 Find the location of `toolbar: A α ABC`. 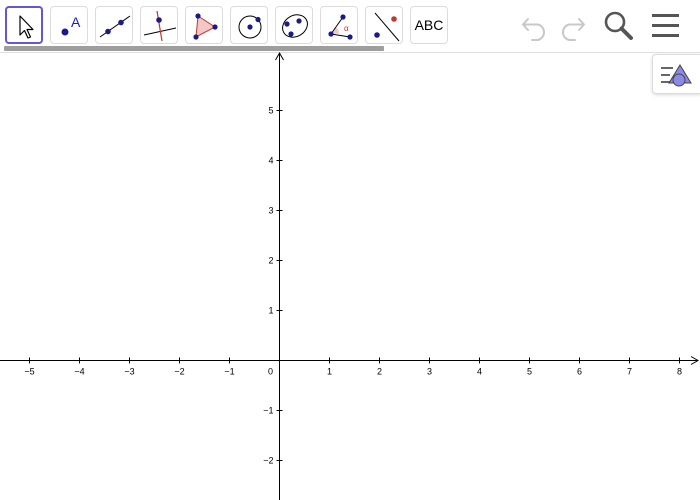

toolbar: A α ABC is located at coordinates (350, 26).